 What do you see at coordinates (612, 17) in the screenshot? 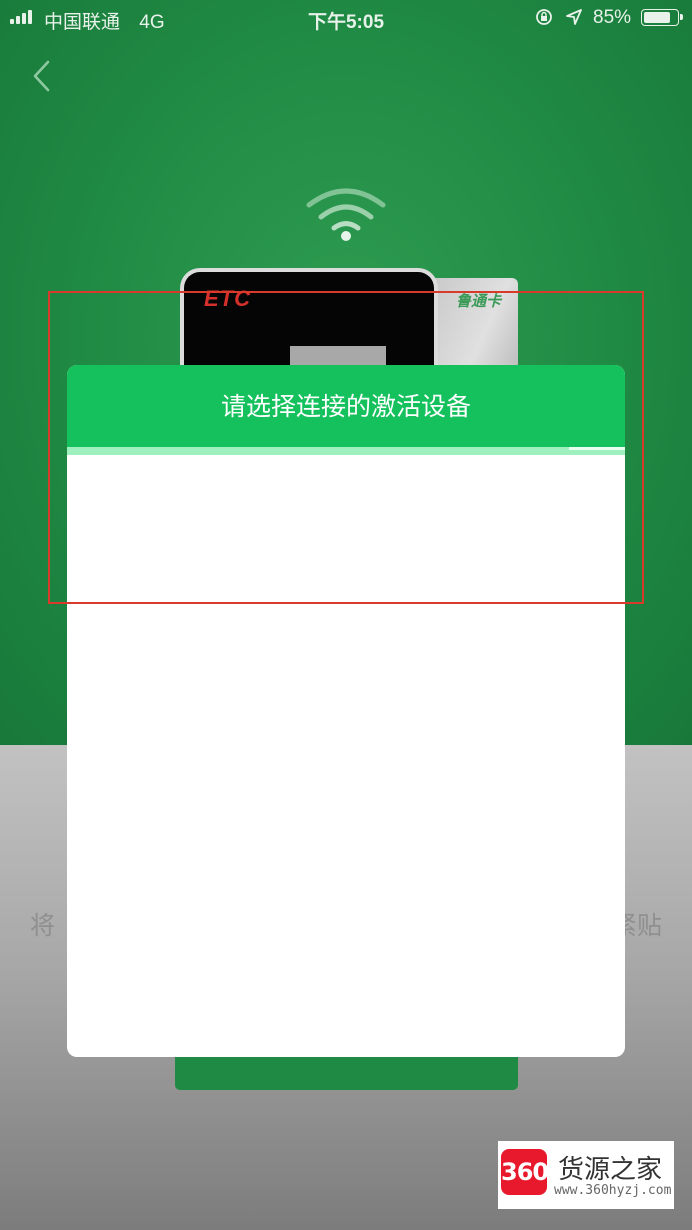
I see `battery-percent: 85%` at bounding box center [612, 17].